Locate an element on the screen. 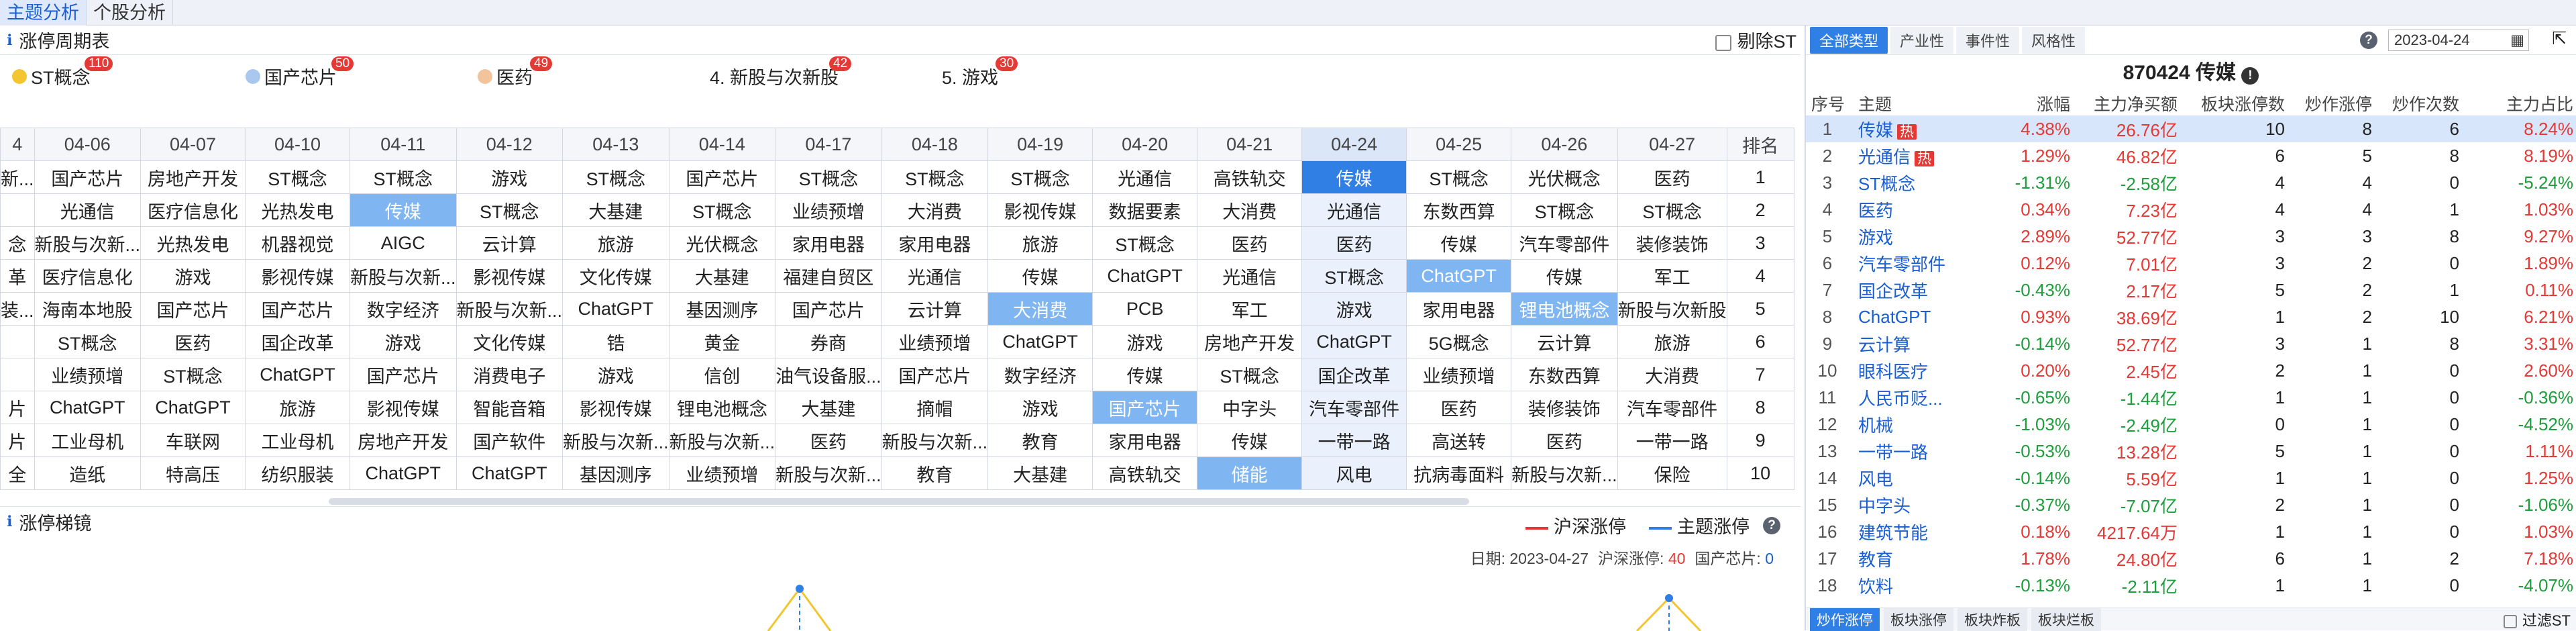 This screenshot has height=631, width=2576. theme-row: 14 风电 -0.14% 5.59亿 1 1 0 1.25% is located at coordinates (2191, 478).